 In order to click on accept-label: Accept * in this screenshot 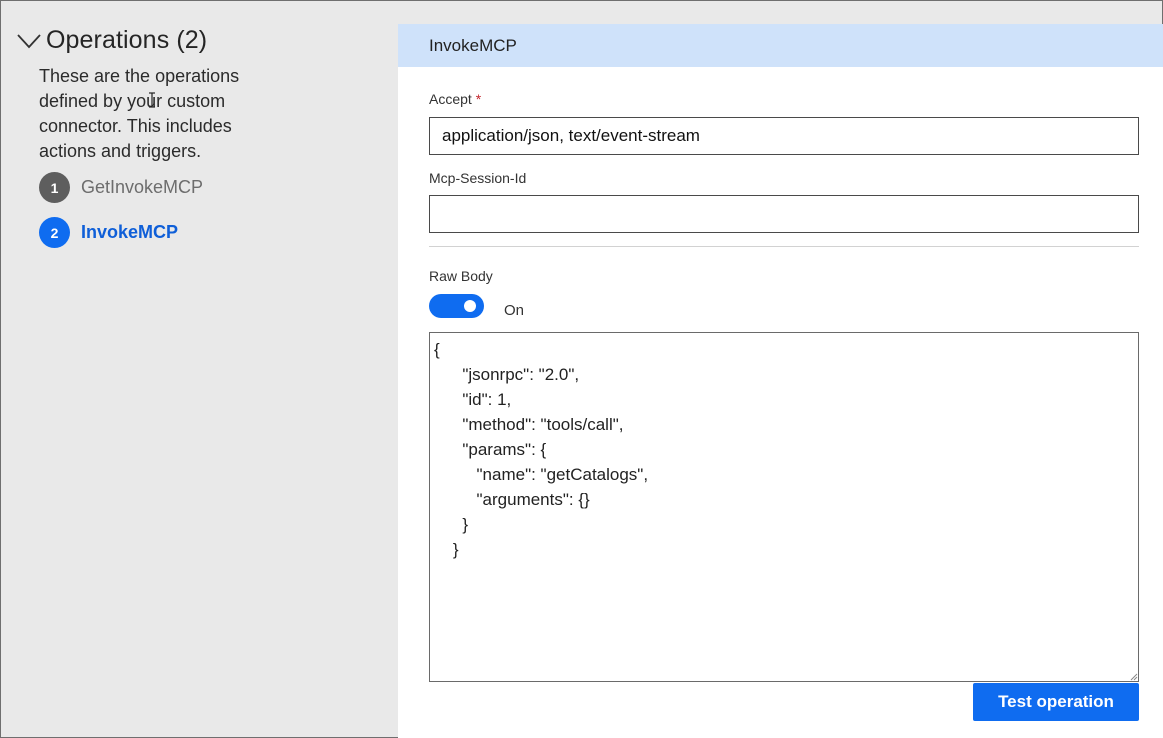, I will do `click(455, 99)`.